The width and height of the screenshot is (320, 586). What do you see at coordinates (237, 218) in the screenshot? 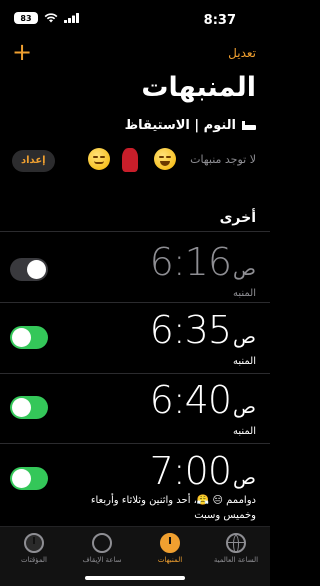
I see `other-section-title: أخرى` at bounding box center [237, 218].